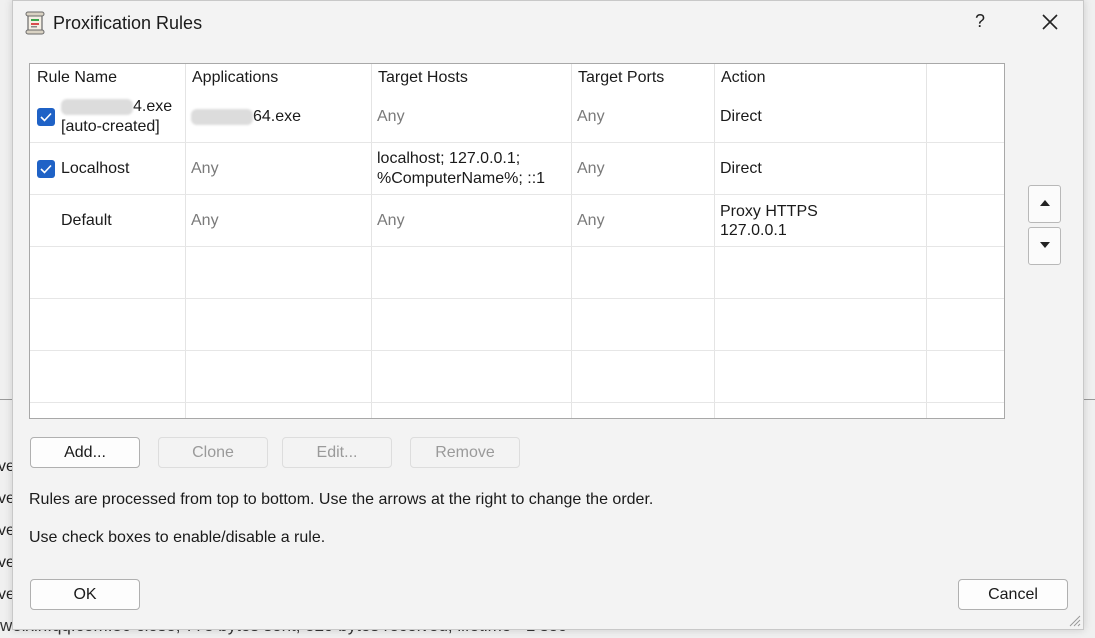 The width and height of the screenshot is (1095, 638). What do you see at coordinates (110, 126) in the screenshot?
I see `rule-name-suffix: [auto-created]` at bounding box center [110, 126].